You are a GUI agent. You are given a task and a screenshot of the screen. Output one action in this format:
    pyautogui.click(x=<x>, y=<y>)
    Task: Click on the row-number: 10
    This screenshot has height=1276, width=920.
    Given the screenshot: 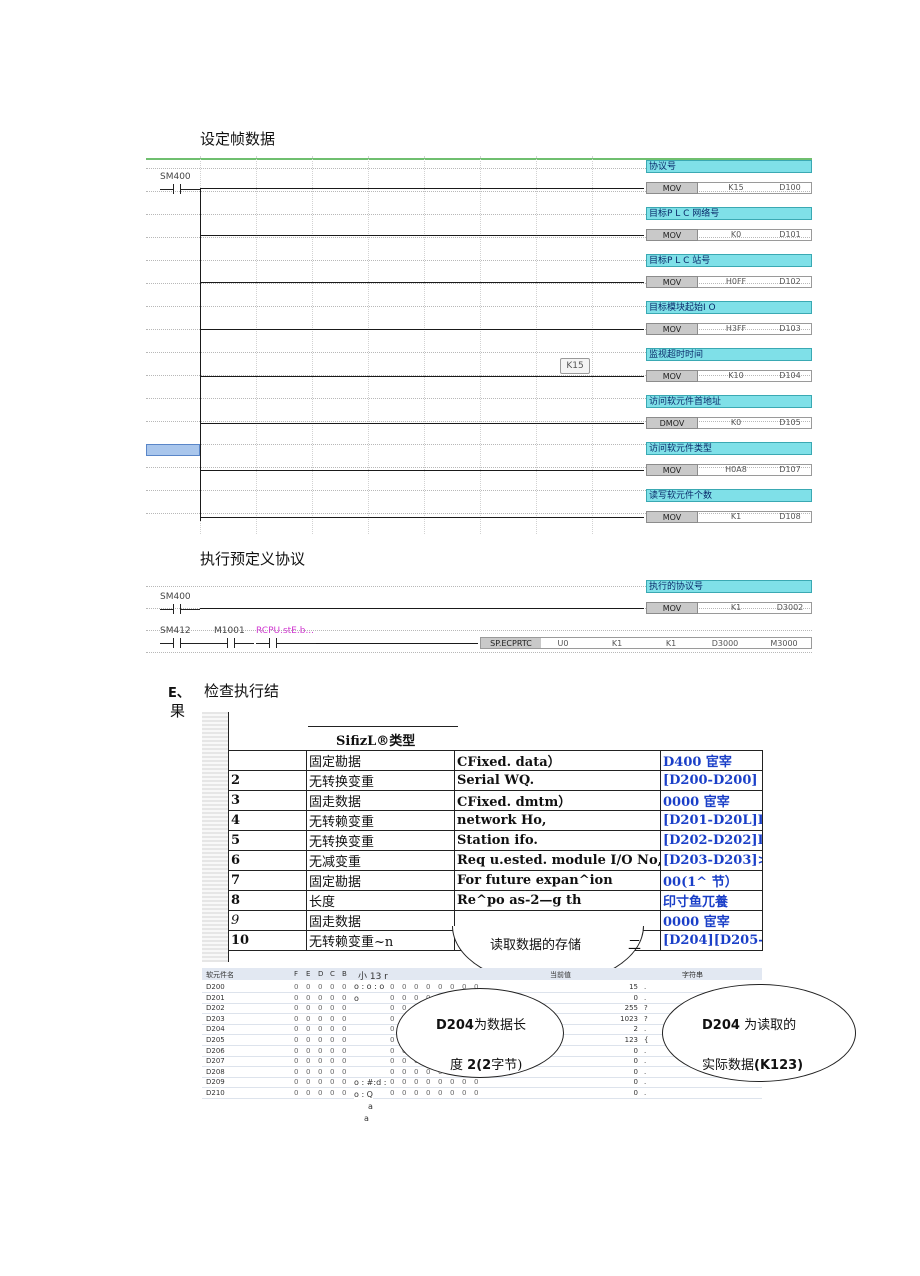 What is the action you would take?
    pyautogui.click(x=267, y=940)
    